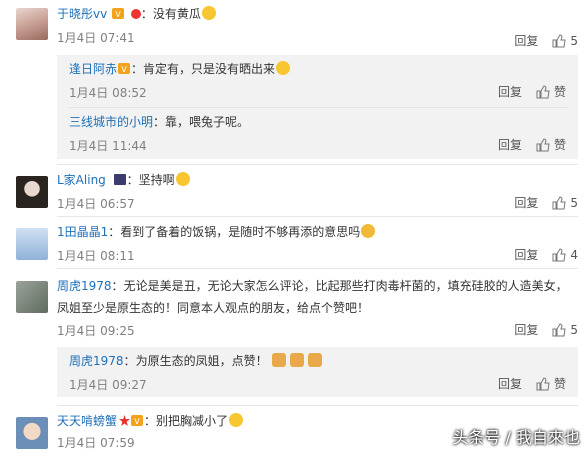  Describe the element at coordinates (574, 254) in the screenshot. I see `like-count: 4` at that location.